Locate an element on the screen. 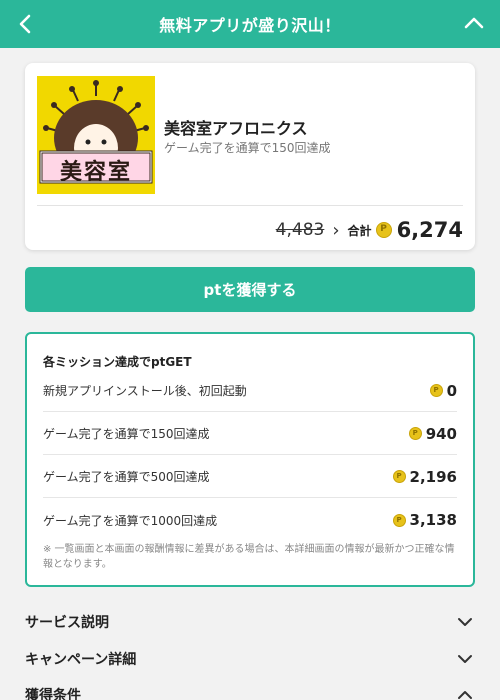 The width and height of the screenshot is (500, 700). old-points: 4,483 is located at coordinates (300, 230).